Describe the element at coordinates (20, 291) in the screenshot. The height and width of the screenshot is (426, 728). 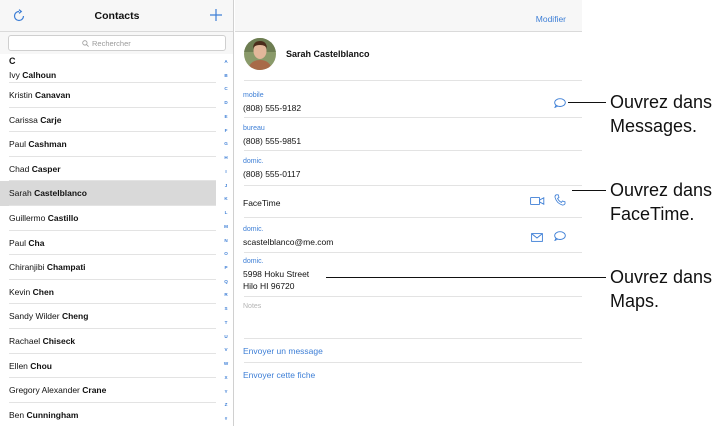
I see `contact-first-name: Kevin` at that location.